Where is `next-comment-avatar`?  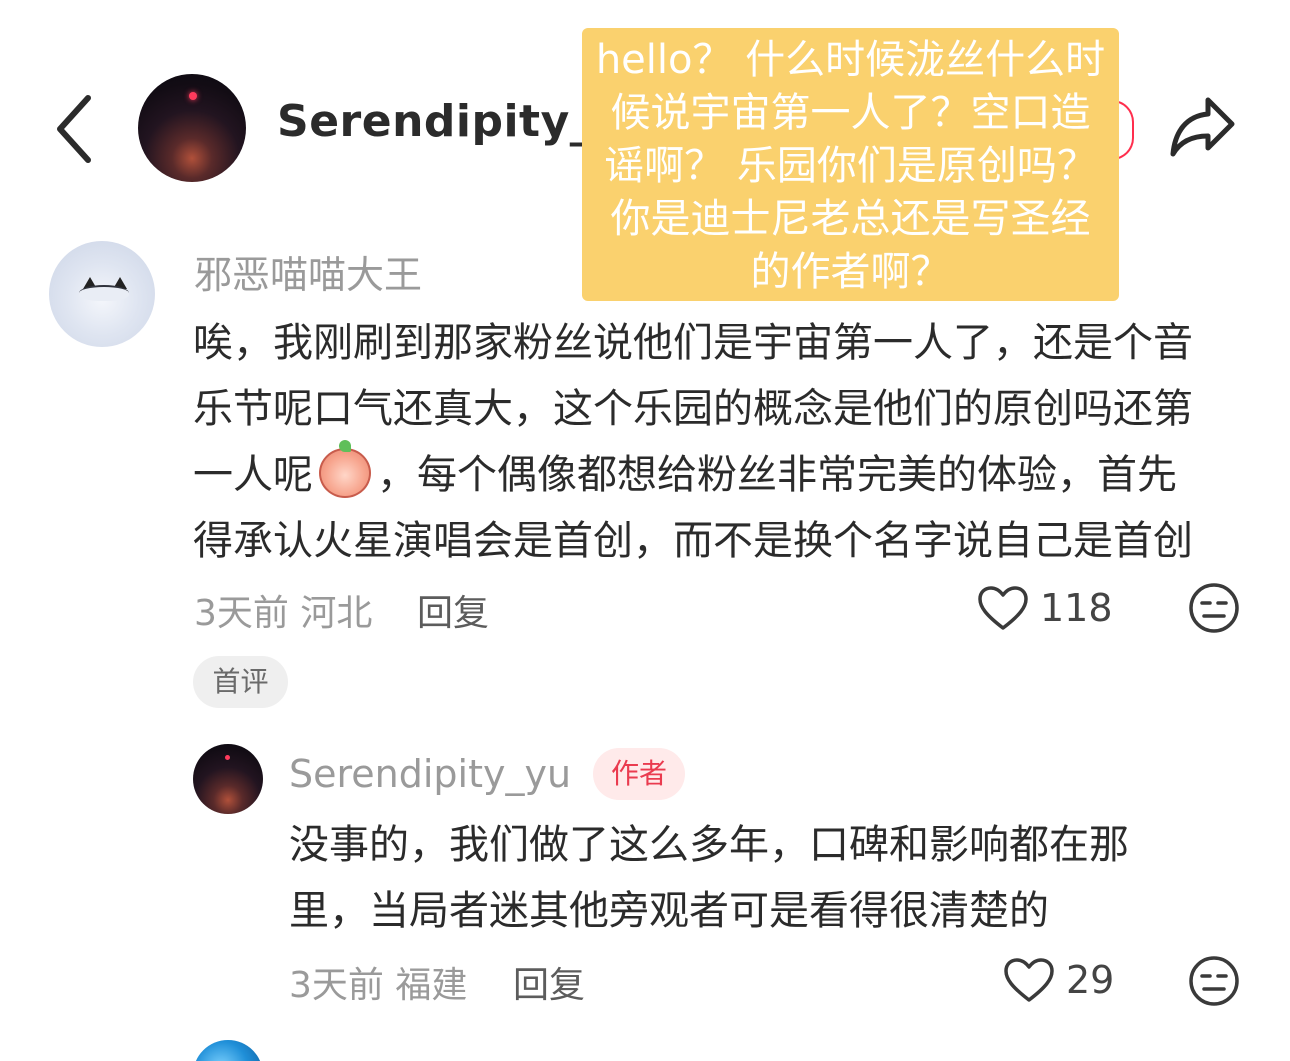 next-comment-avatar is located at coordinates (228, 1050).